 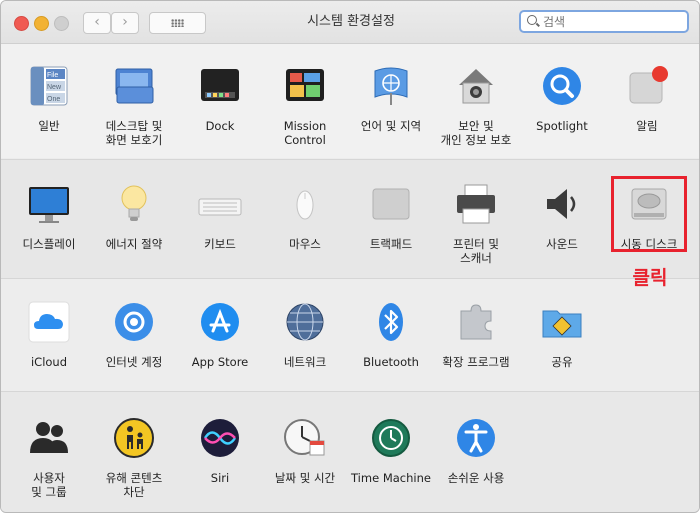 What do you see at coordinates (220, 98) in the screenshot?
I see `pane-dock: Dock` at bounding box center [220, 98].